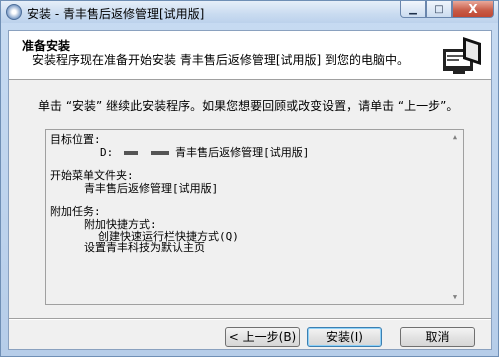  I want to click on computer-install-icon, so click(462, 55).